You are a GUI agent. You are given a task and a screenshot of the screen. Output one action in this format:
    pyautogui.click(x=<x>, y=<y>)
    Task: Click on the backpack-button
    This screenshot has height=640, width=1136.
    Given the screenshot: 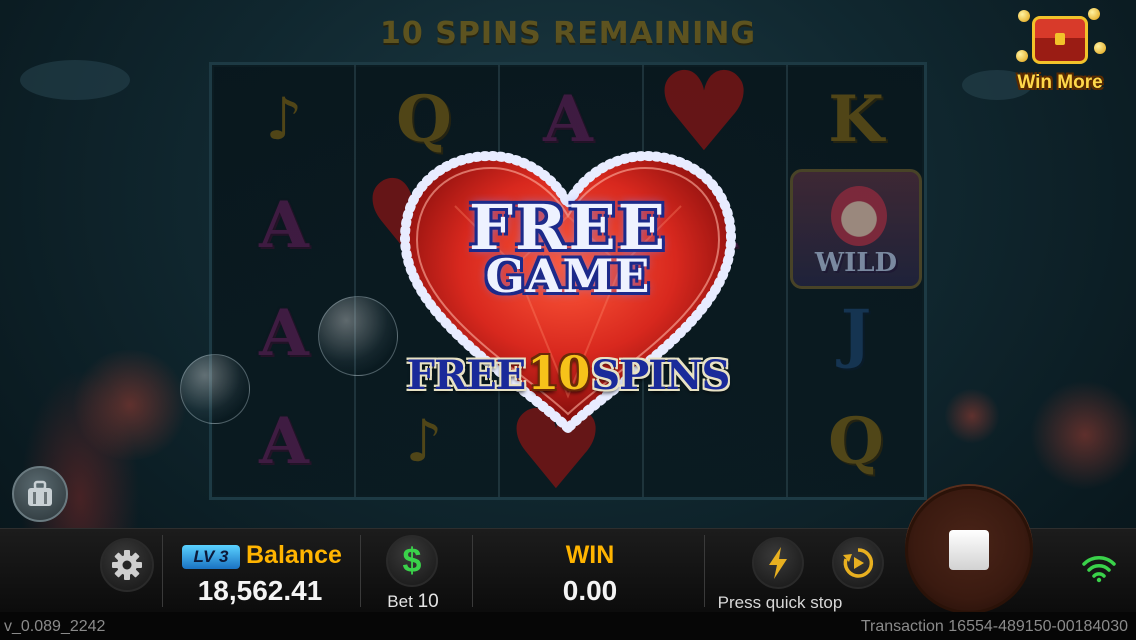 What is the action you would take?
    pyautogui.click(x=40, y=494)
    